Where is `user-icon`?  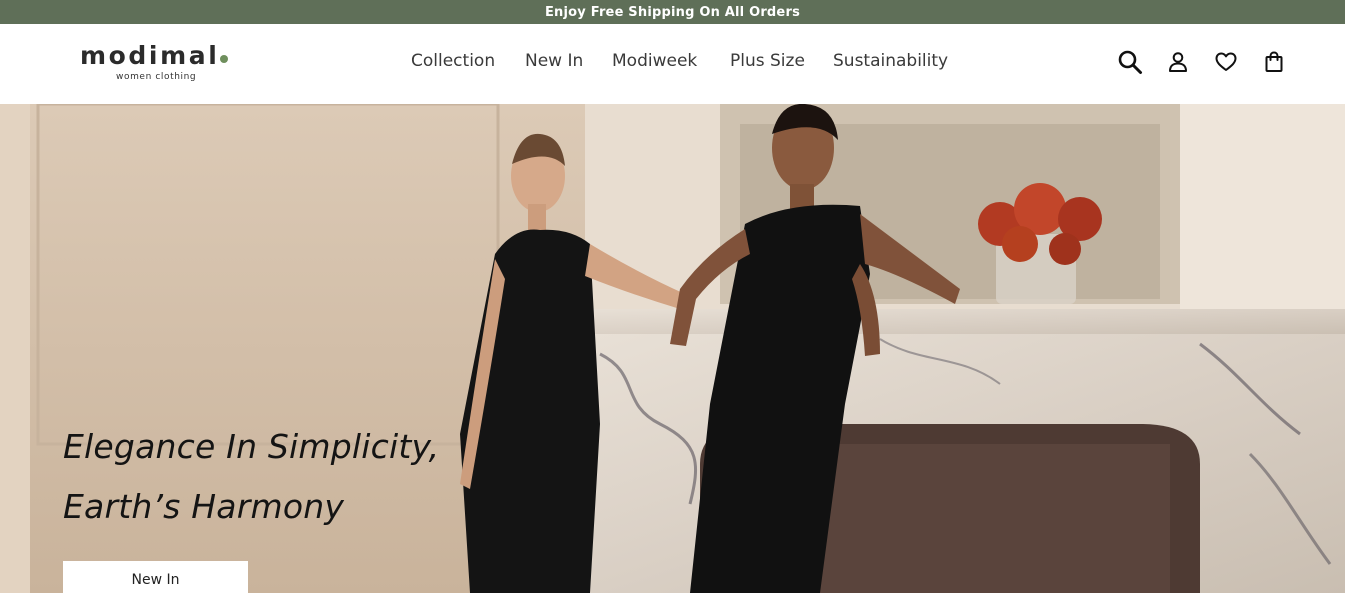 user-icon is located at coordinates (1178, 62).